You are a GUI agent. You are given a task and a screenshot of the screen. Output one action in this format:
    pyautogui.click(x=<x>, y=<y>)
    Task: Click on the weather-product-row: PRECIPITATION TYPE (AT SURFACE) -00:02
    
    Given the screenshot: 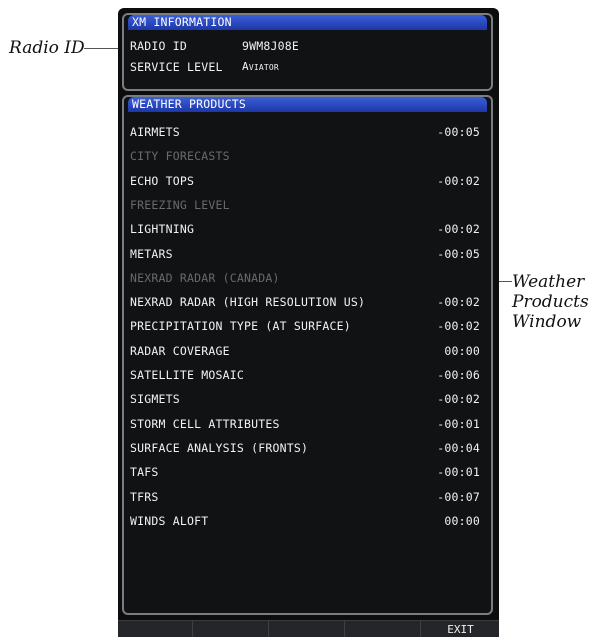 What is the action you would take?
    pyautogui.click(x=305, y=326)
    